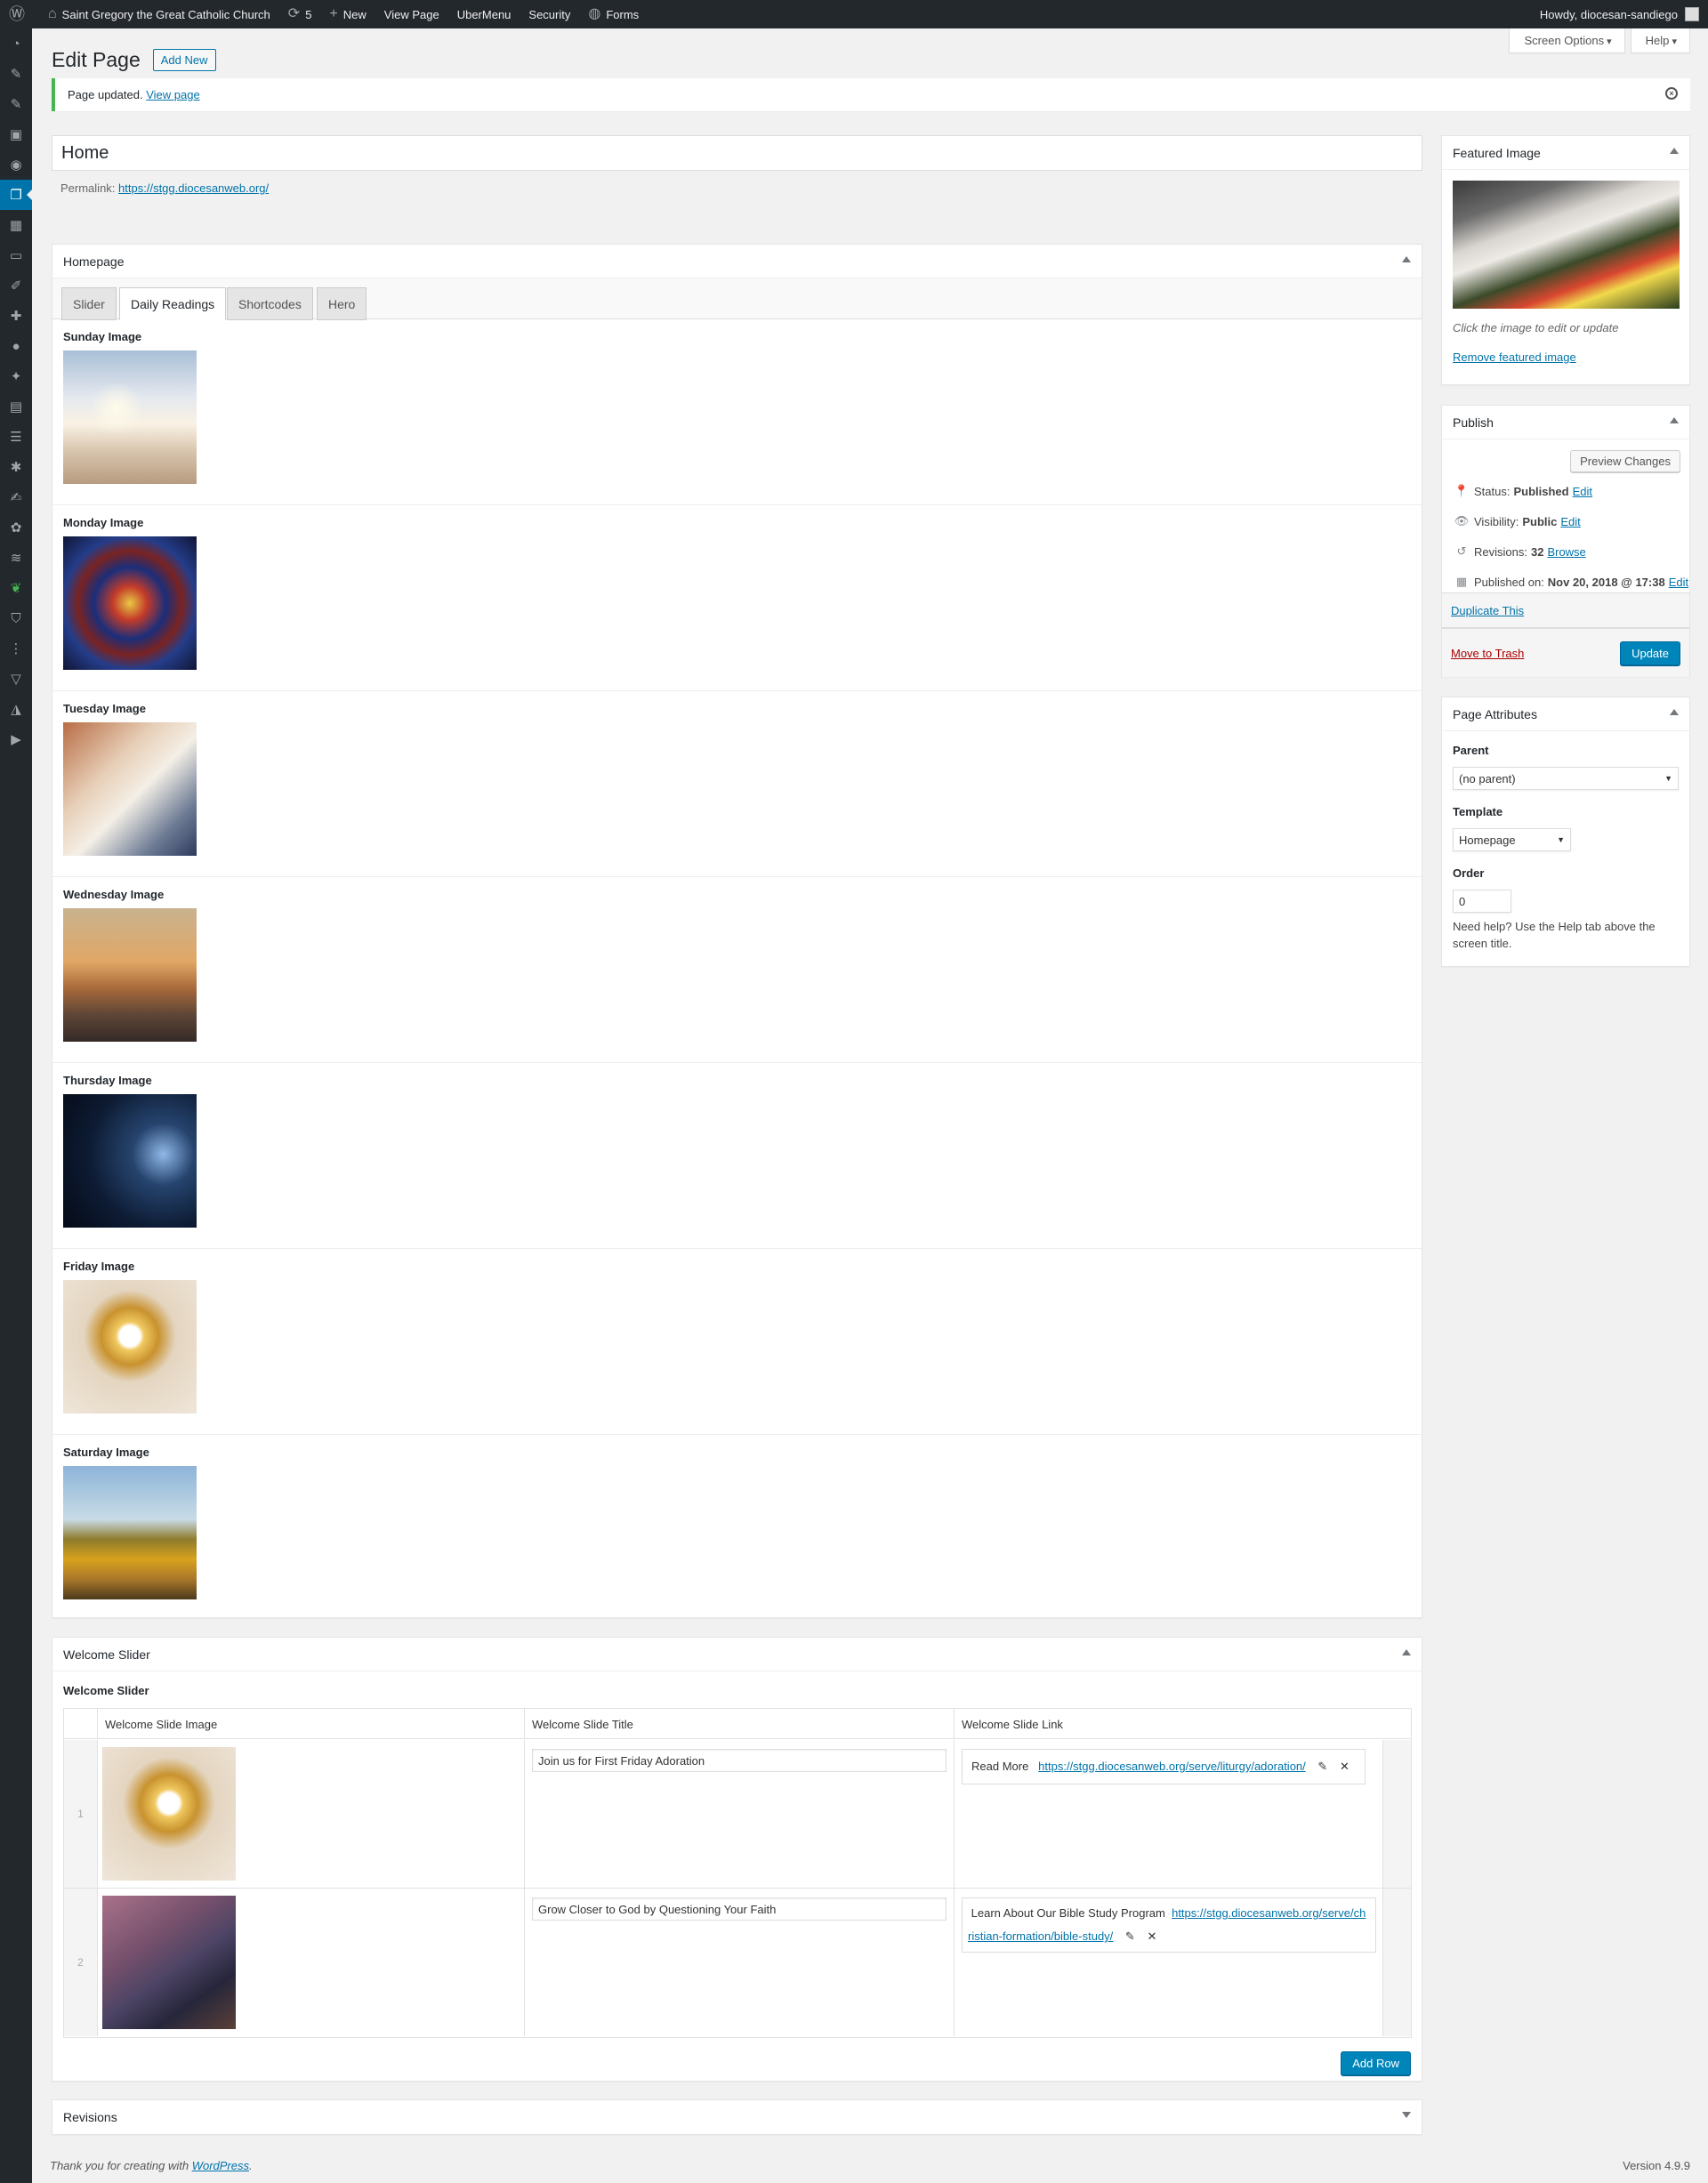 The width and height of the screenshot is (1708, 2183). What do you see at coordinates (737, 153) in the screenshot?
I see `post-title-input: Home` at bounding box center [737, 153].